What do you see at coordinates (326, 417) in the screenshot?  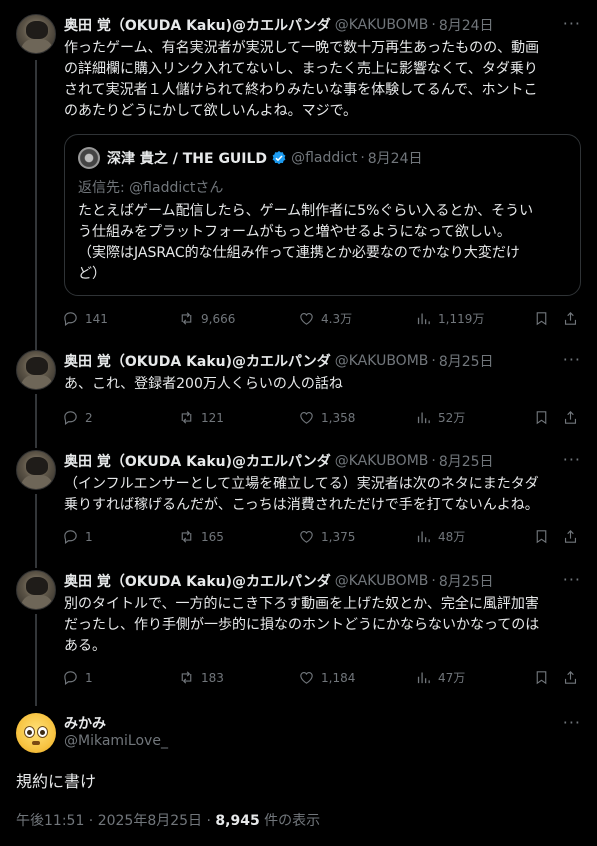 I see `like-button: 1,358` at bounding box center [326, 417].